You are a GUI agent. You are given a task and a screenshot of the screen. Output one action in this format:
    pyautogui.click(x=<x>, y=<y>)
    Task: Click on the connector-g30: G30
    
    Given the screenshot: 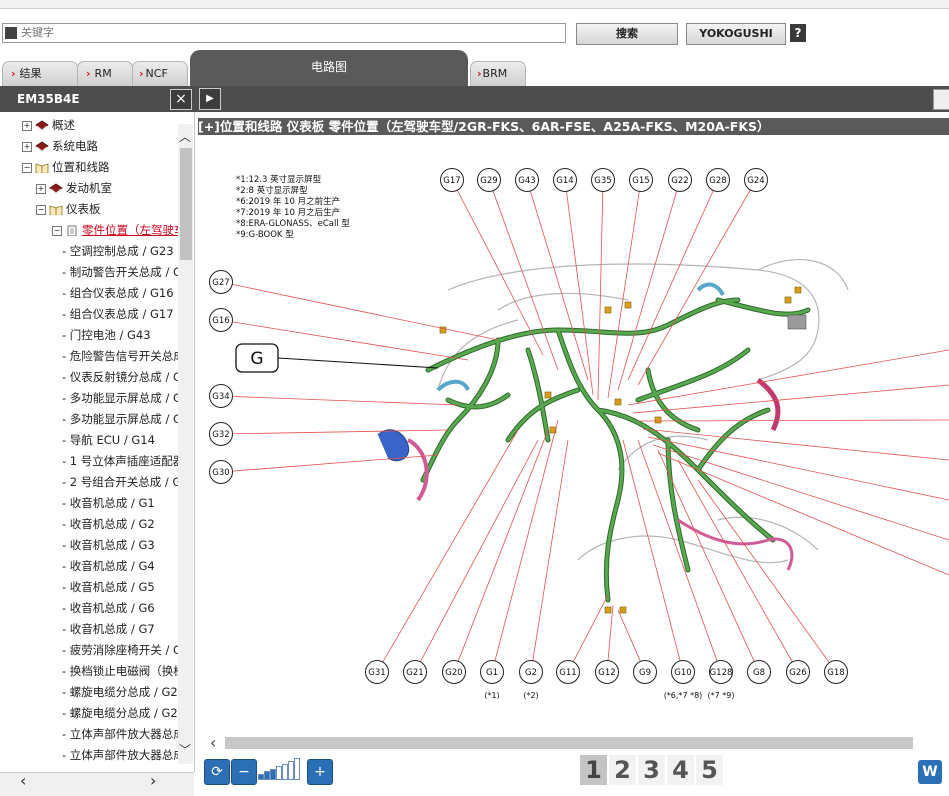 What is the action you would take?
    pyautogui.click(x=221, y=472)
    